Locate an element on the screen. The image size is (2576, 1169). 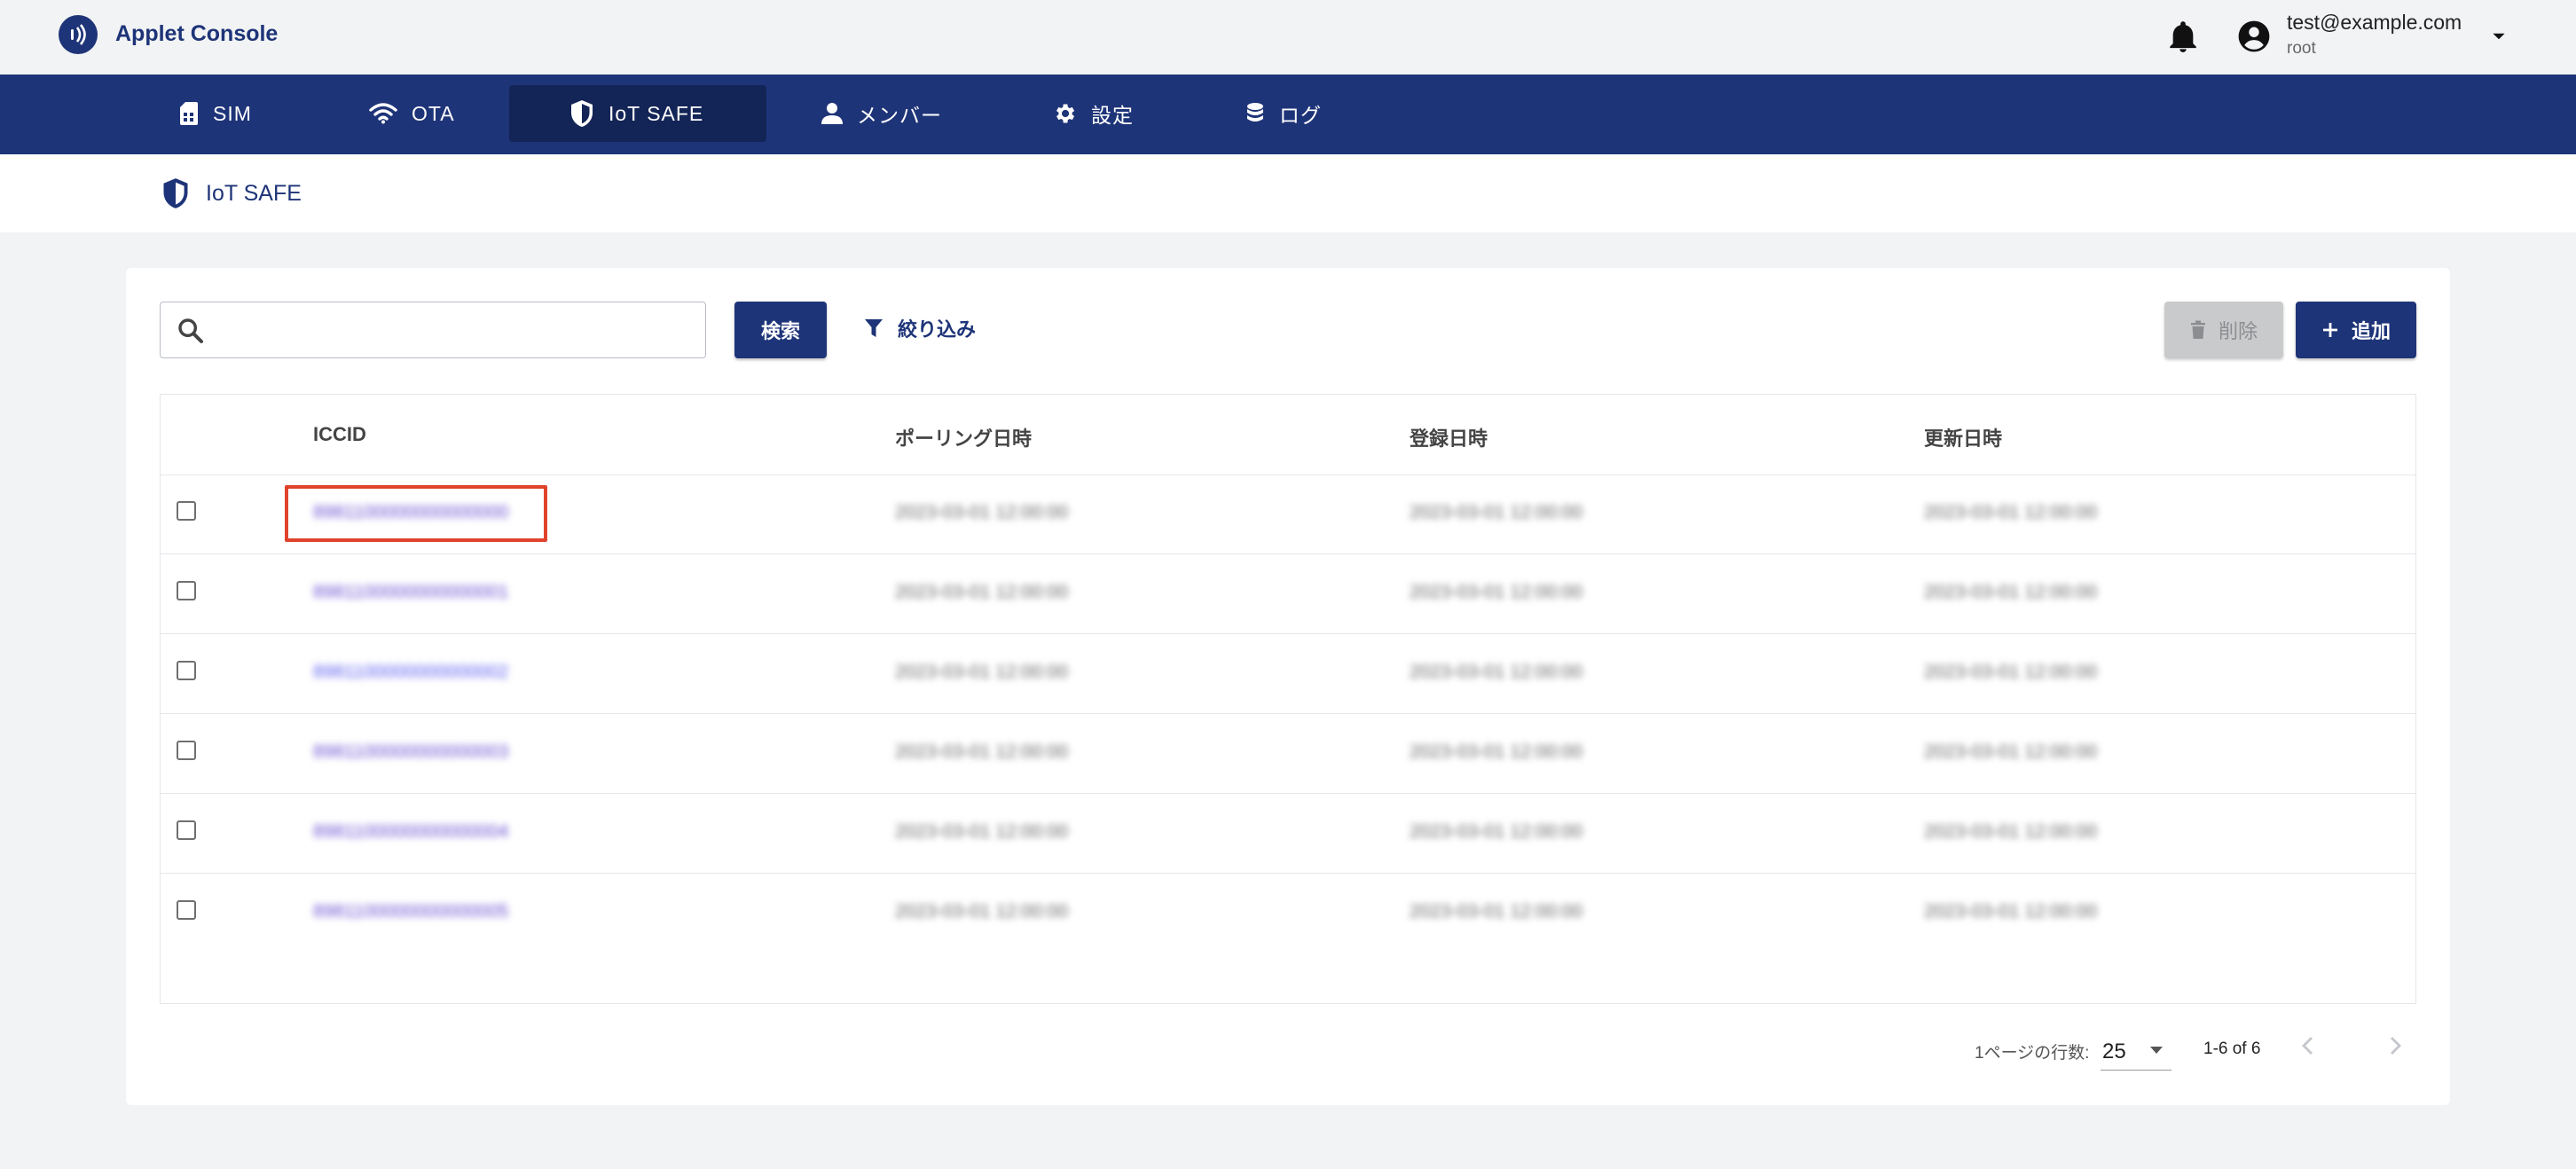
nav-item-logs: ログ is located at coordinates (1298, 113).